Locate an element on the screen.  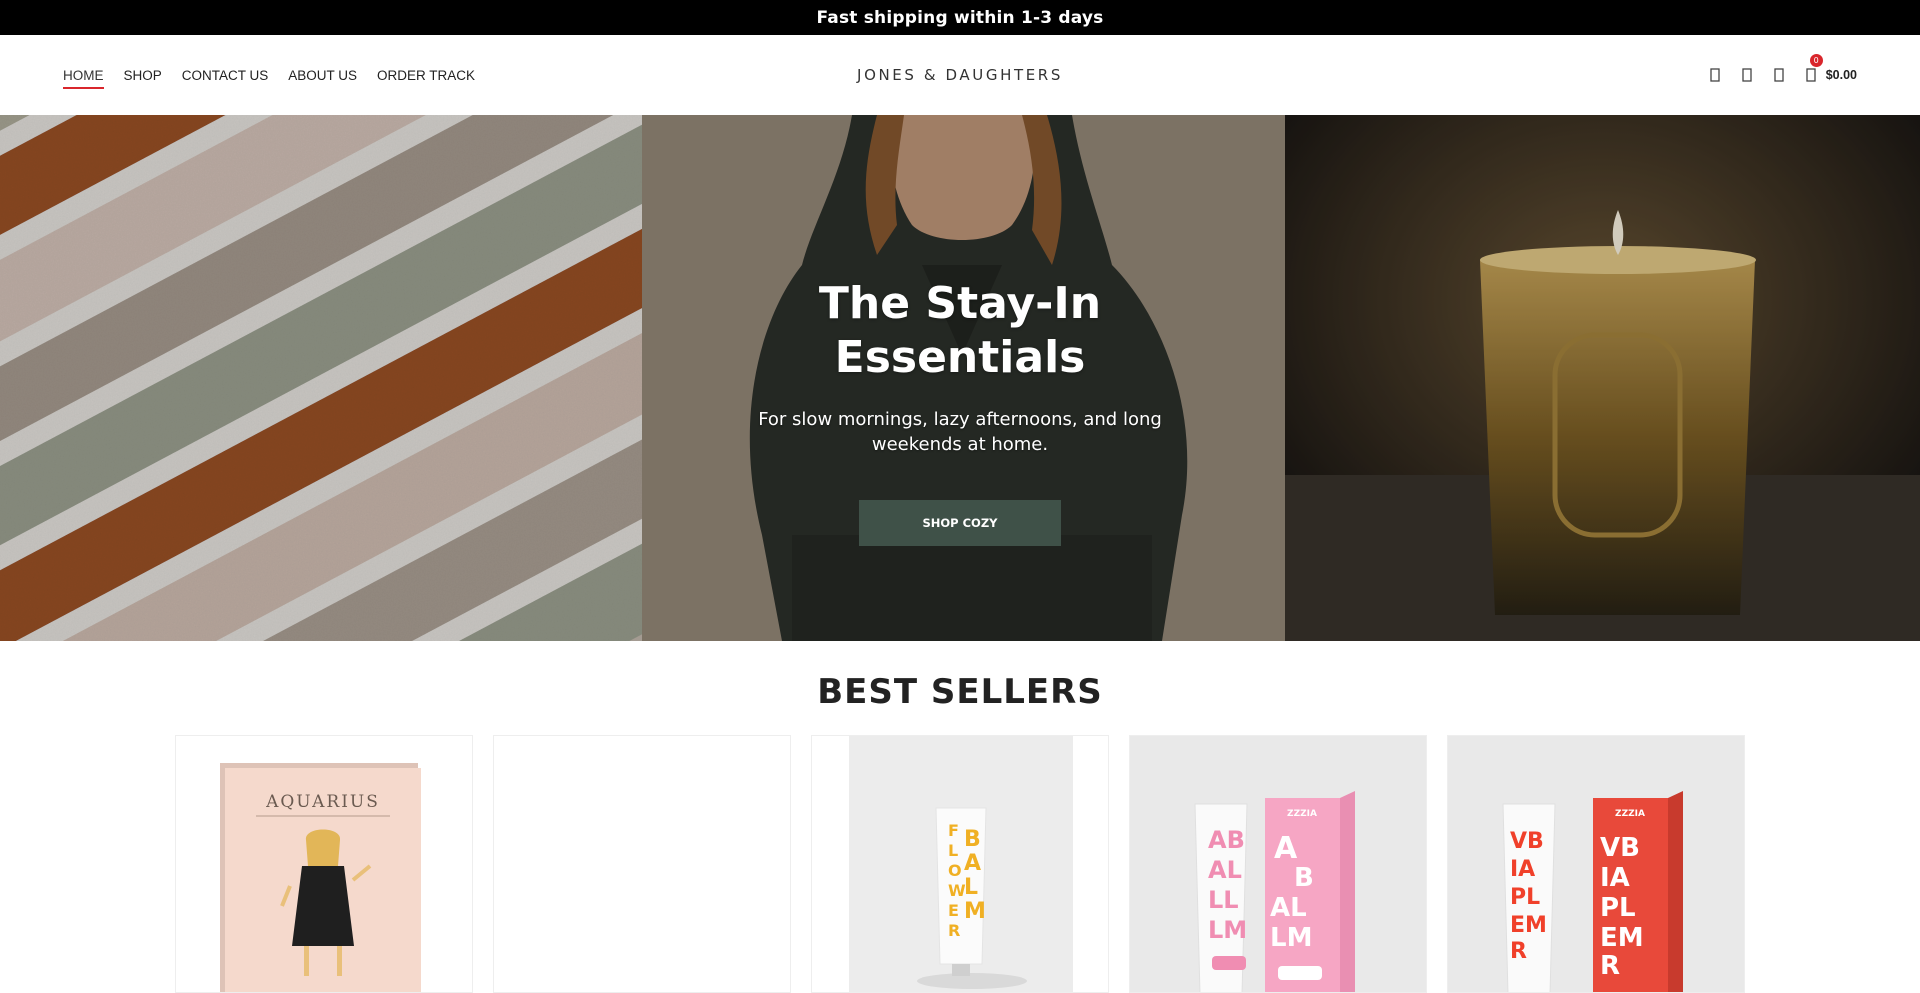
product-image: AB AL LL LM ZZZIA A B AL LM is located at coordinates (1278, 864).